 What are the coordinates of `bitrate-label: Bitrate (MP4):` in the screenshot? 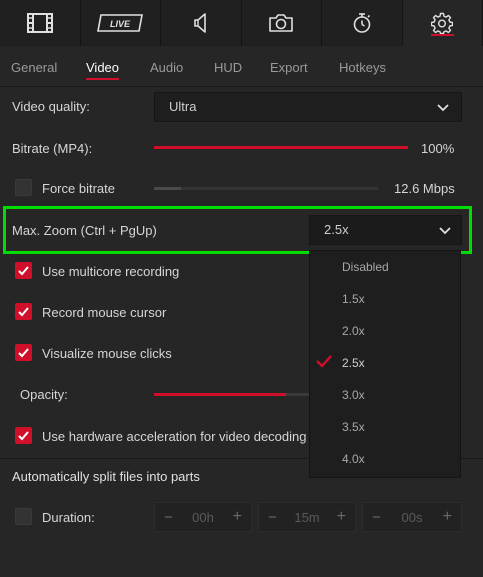 It's located at (52, 148).